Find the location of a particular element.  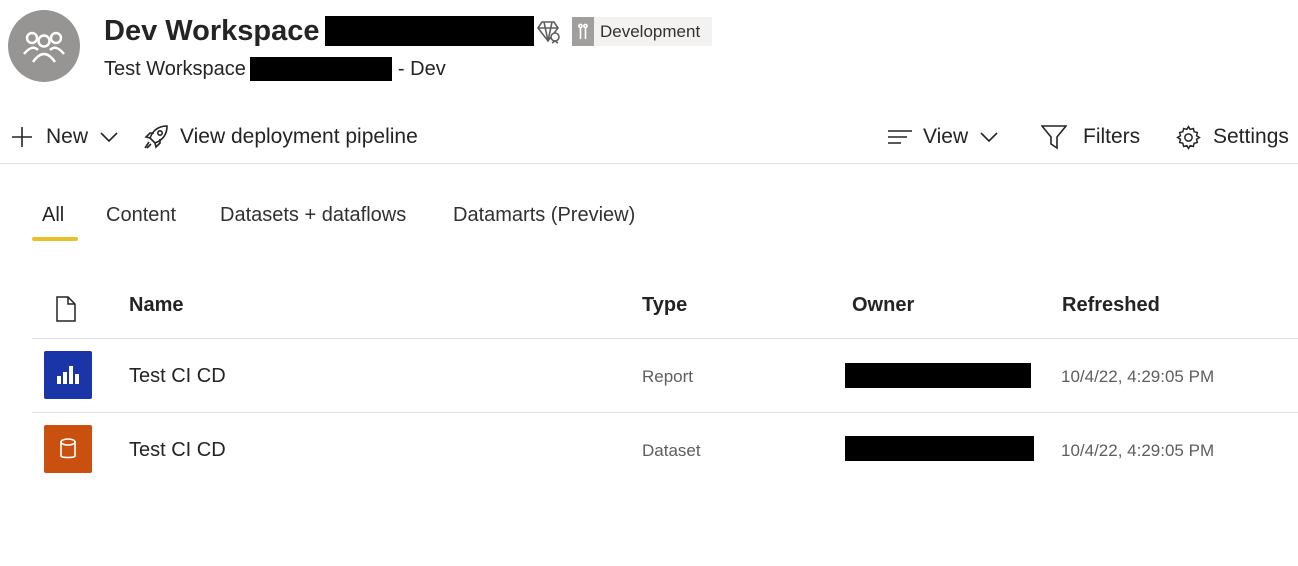

column-header-owner: Owner is located at coordinates (883, 305).